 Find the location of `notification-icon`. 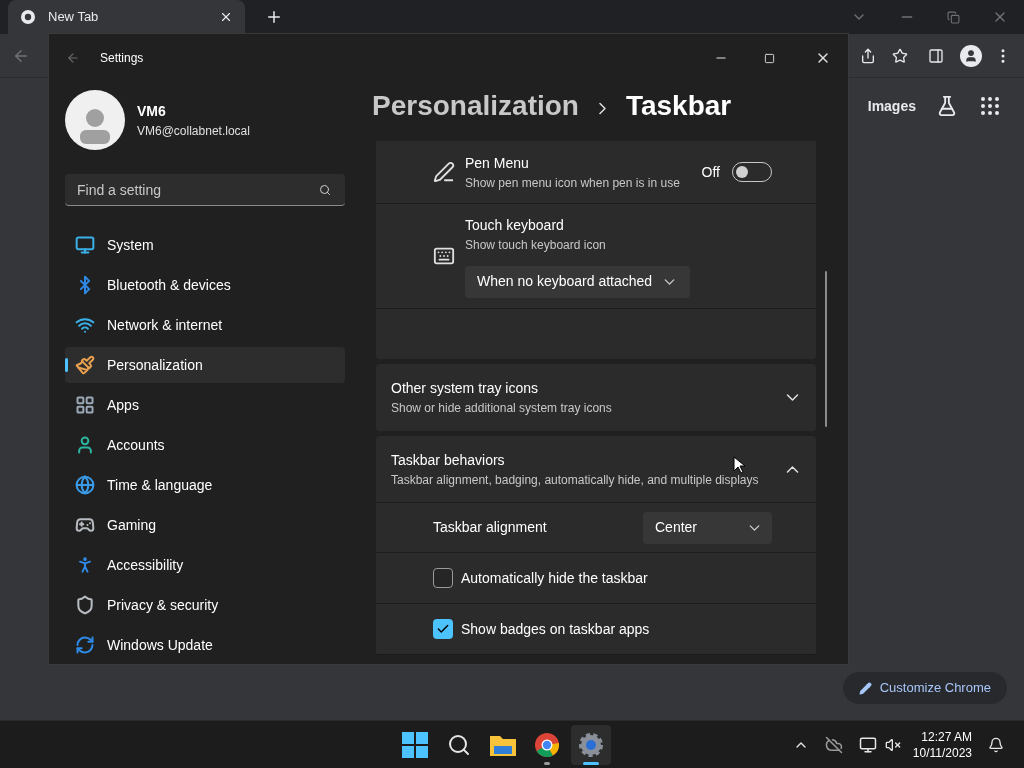

notification-icon is located at coordinates (996, 744).